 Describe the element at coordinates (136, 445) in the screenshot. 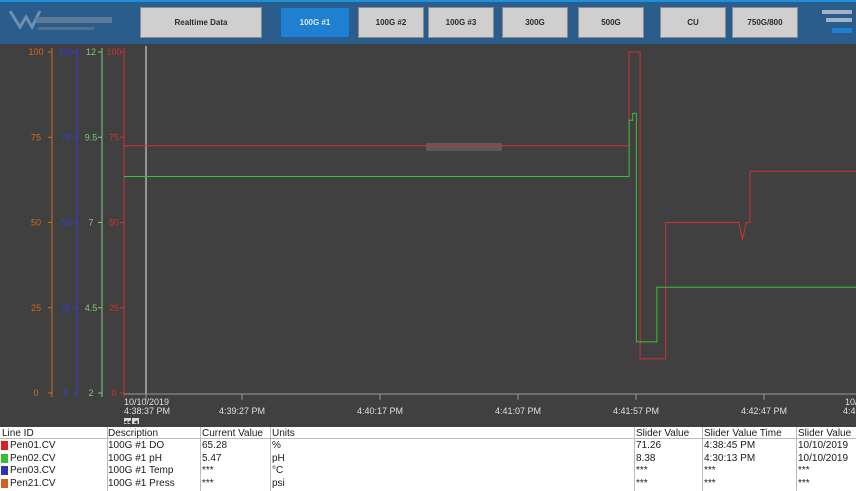

I see `cell-desc: 100G #1 DO` at that location.